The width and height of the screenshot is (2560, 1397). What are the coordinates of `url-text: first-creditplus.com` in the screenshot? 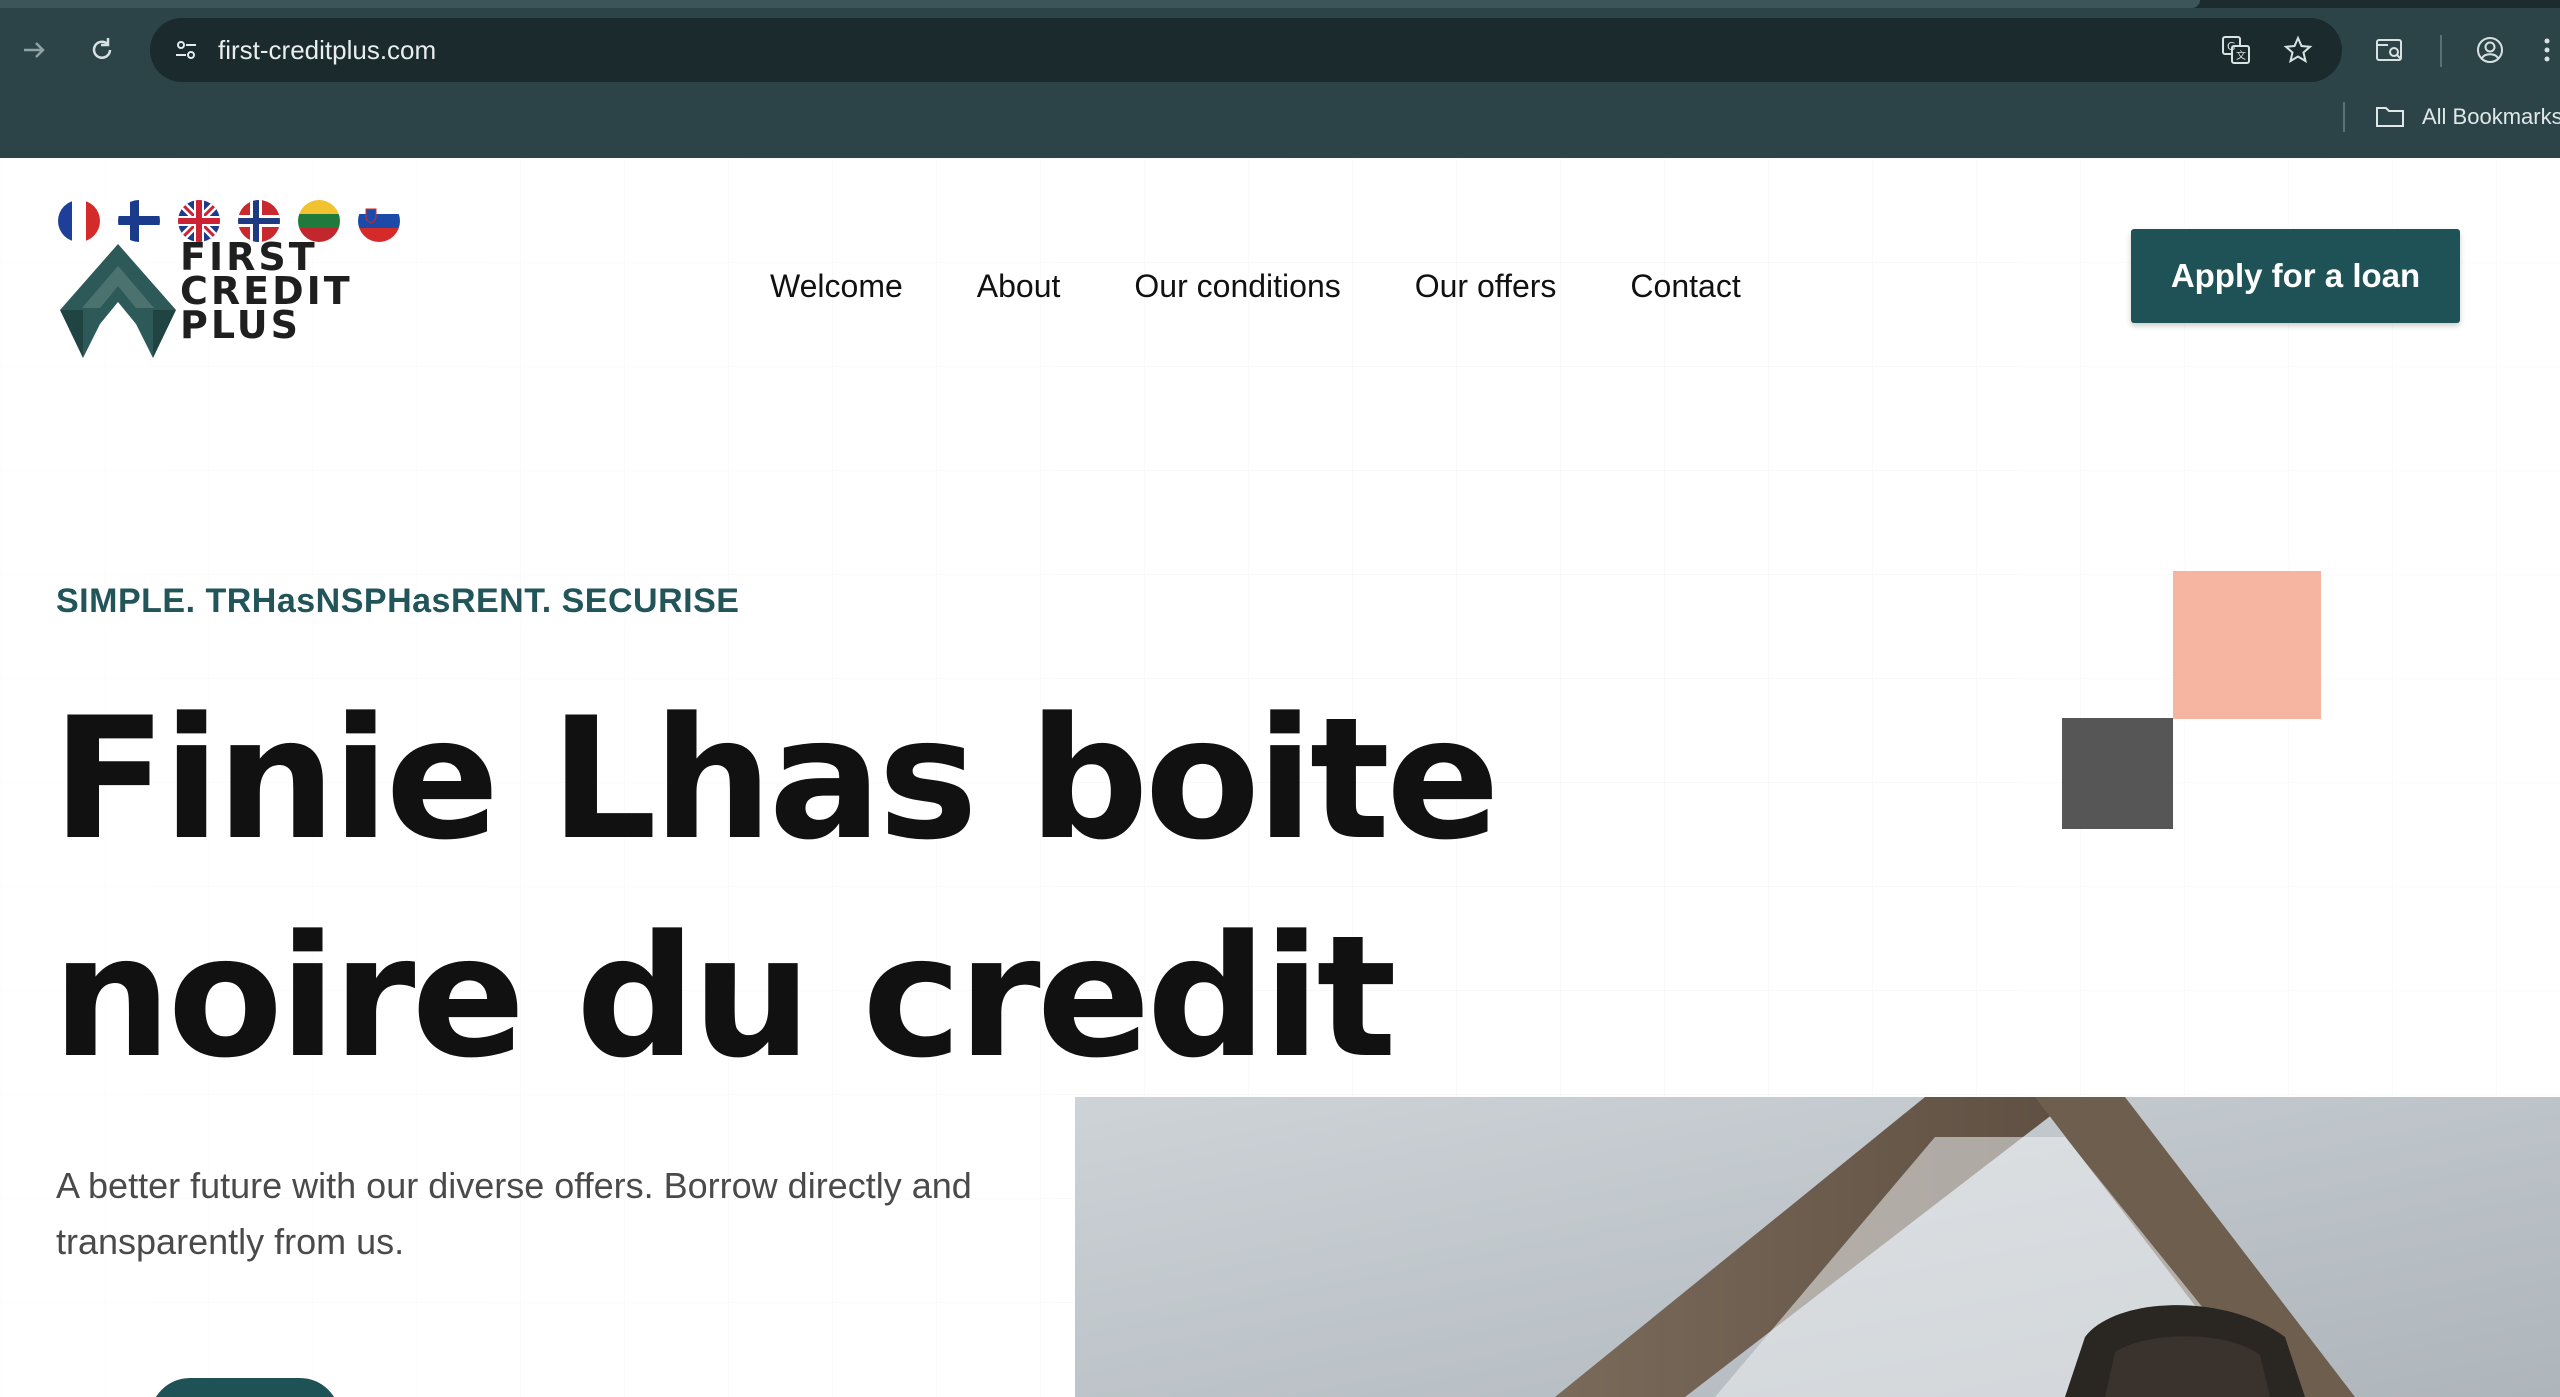 It's located at (327, 50).